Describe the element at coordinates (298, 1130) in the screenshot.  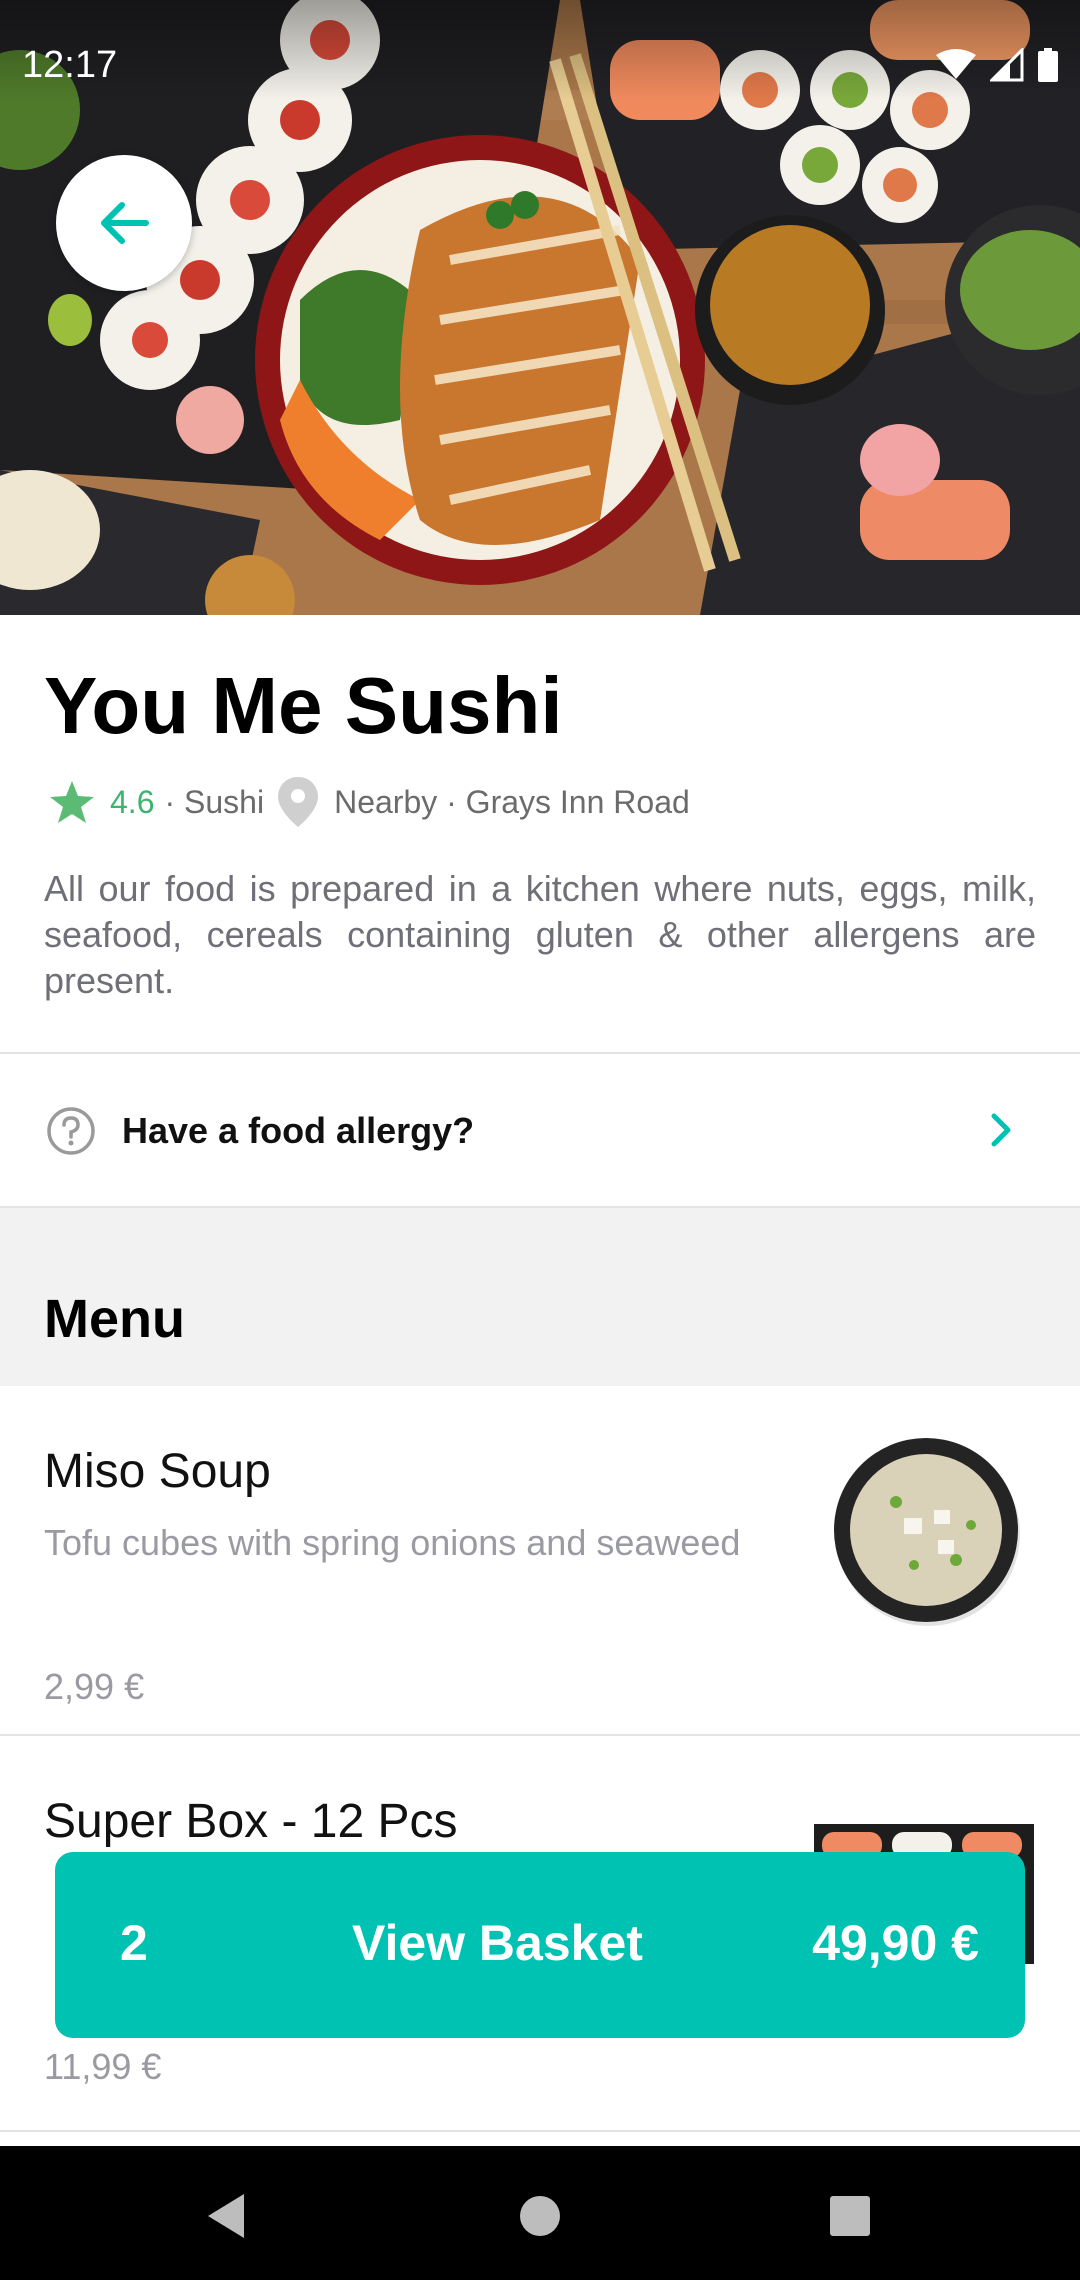
I see `food-allergy-label: Have a food allergy?` at that location.